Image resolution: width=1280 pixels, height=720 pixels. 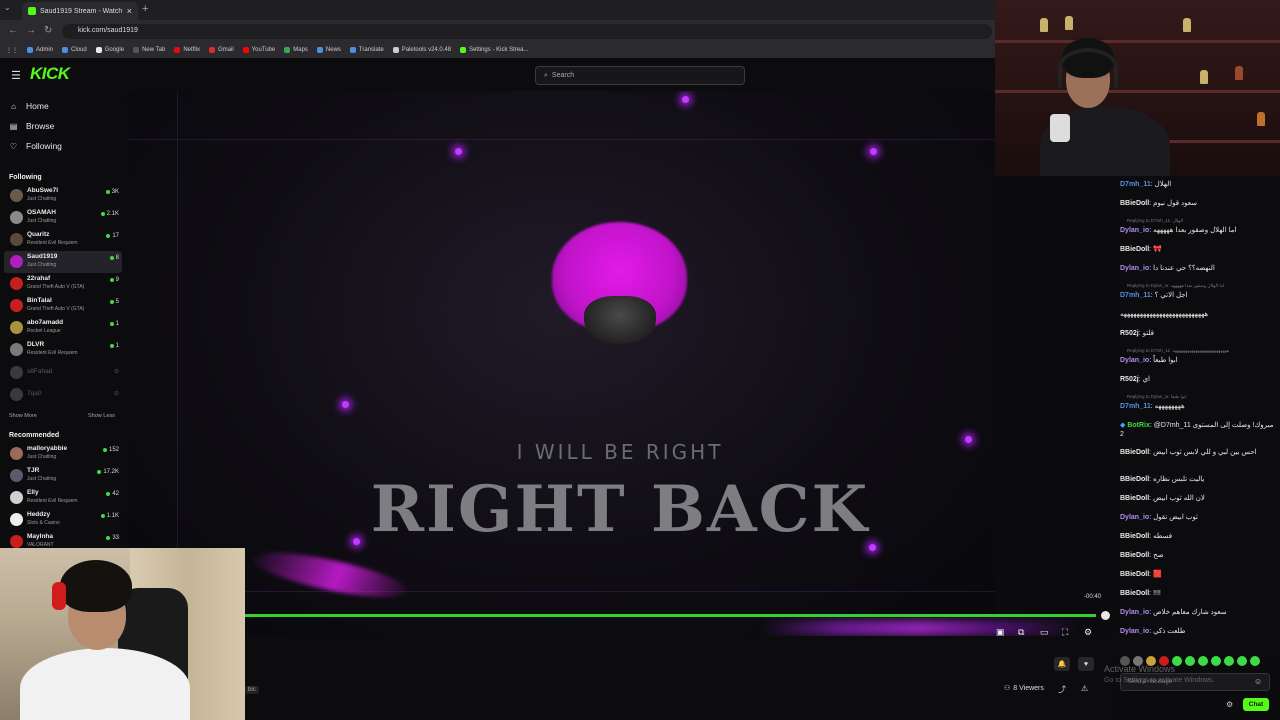 I want to click on chat-message: Dylan_io: اما الهلال وصقور بعدا هههههه, so click(x=1199, y=230).